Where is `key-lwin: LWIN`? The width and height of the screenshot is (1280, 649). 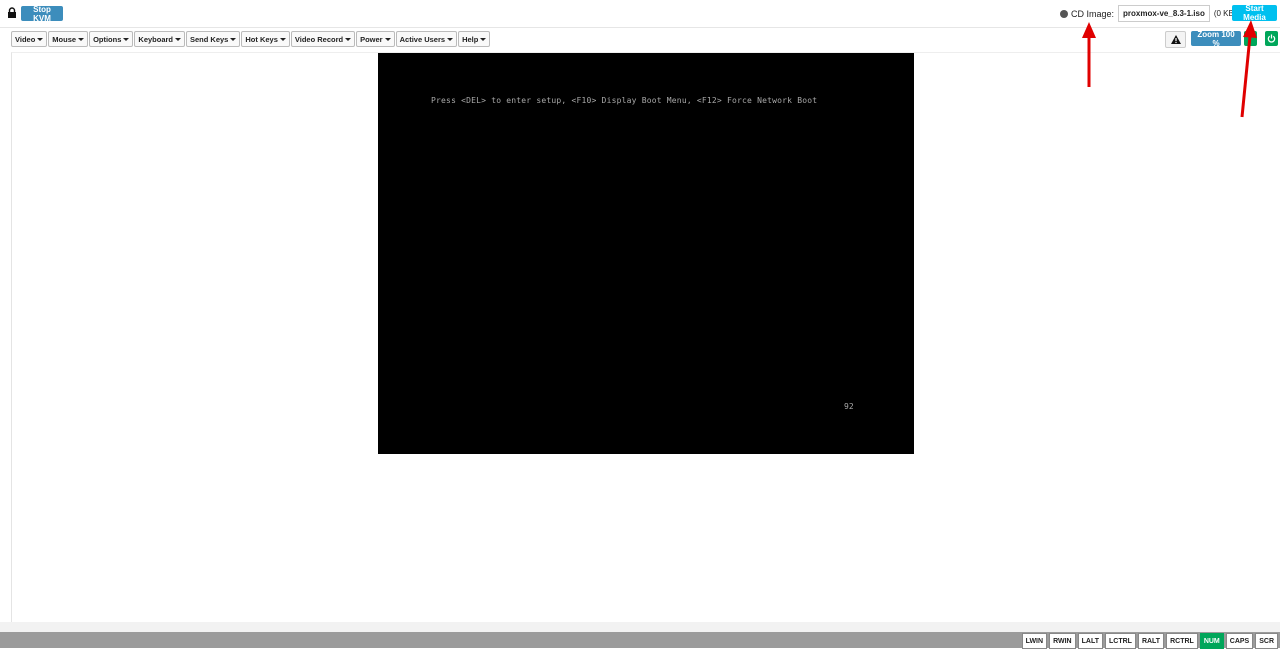 key-lwin: LWIN is located at coordinates (1034, 641).